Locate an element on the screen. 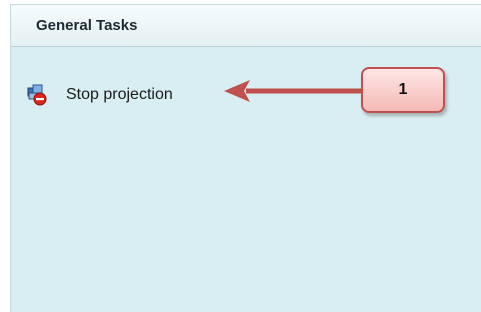 This screenshot has width=481, height=312. stop-projection-task: Stop projection is located at coordinates (99, 95).